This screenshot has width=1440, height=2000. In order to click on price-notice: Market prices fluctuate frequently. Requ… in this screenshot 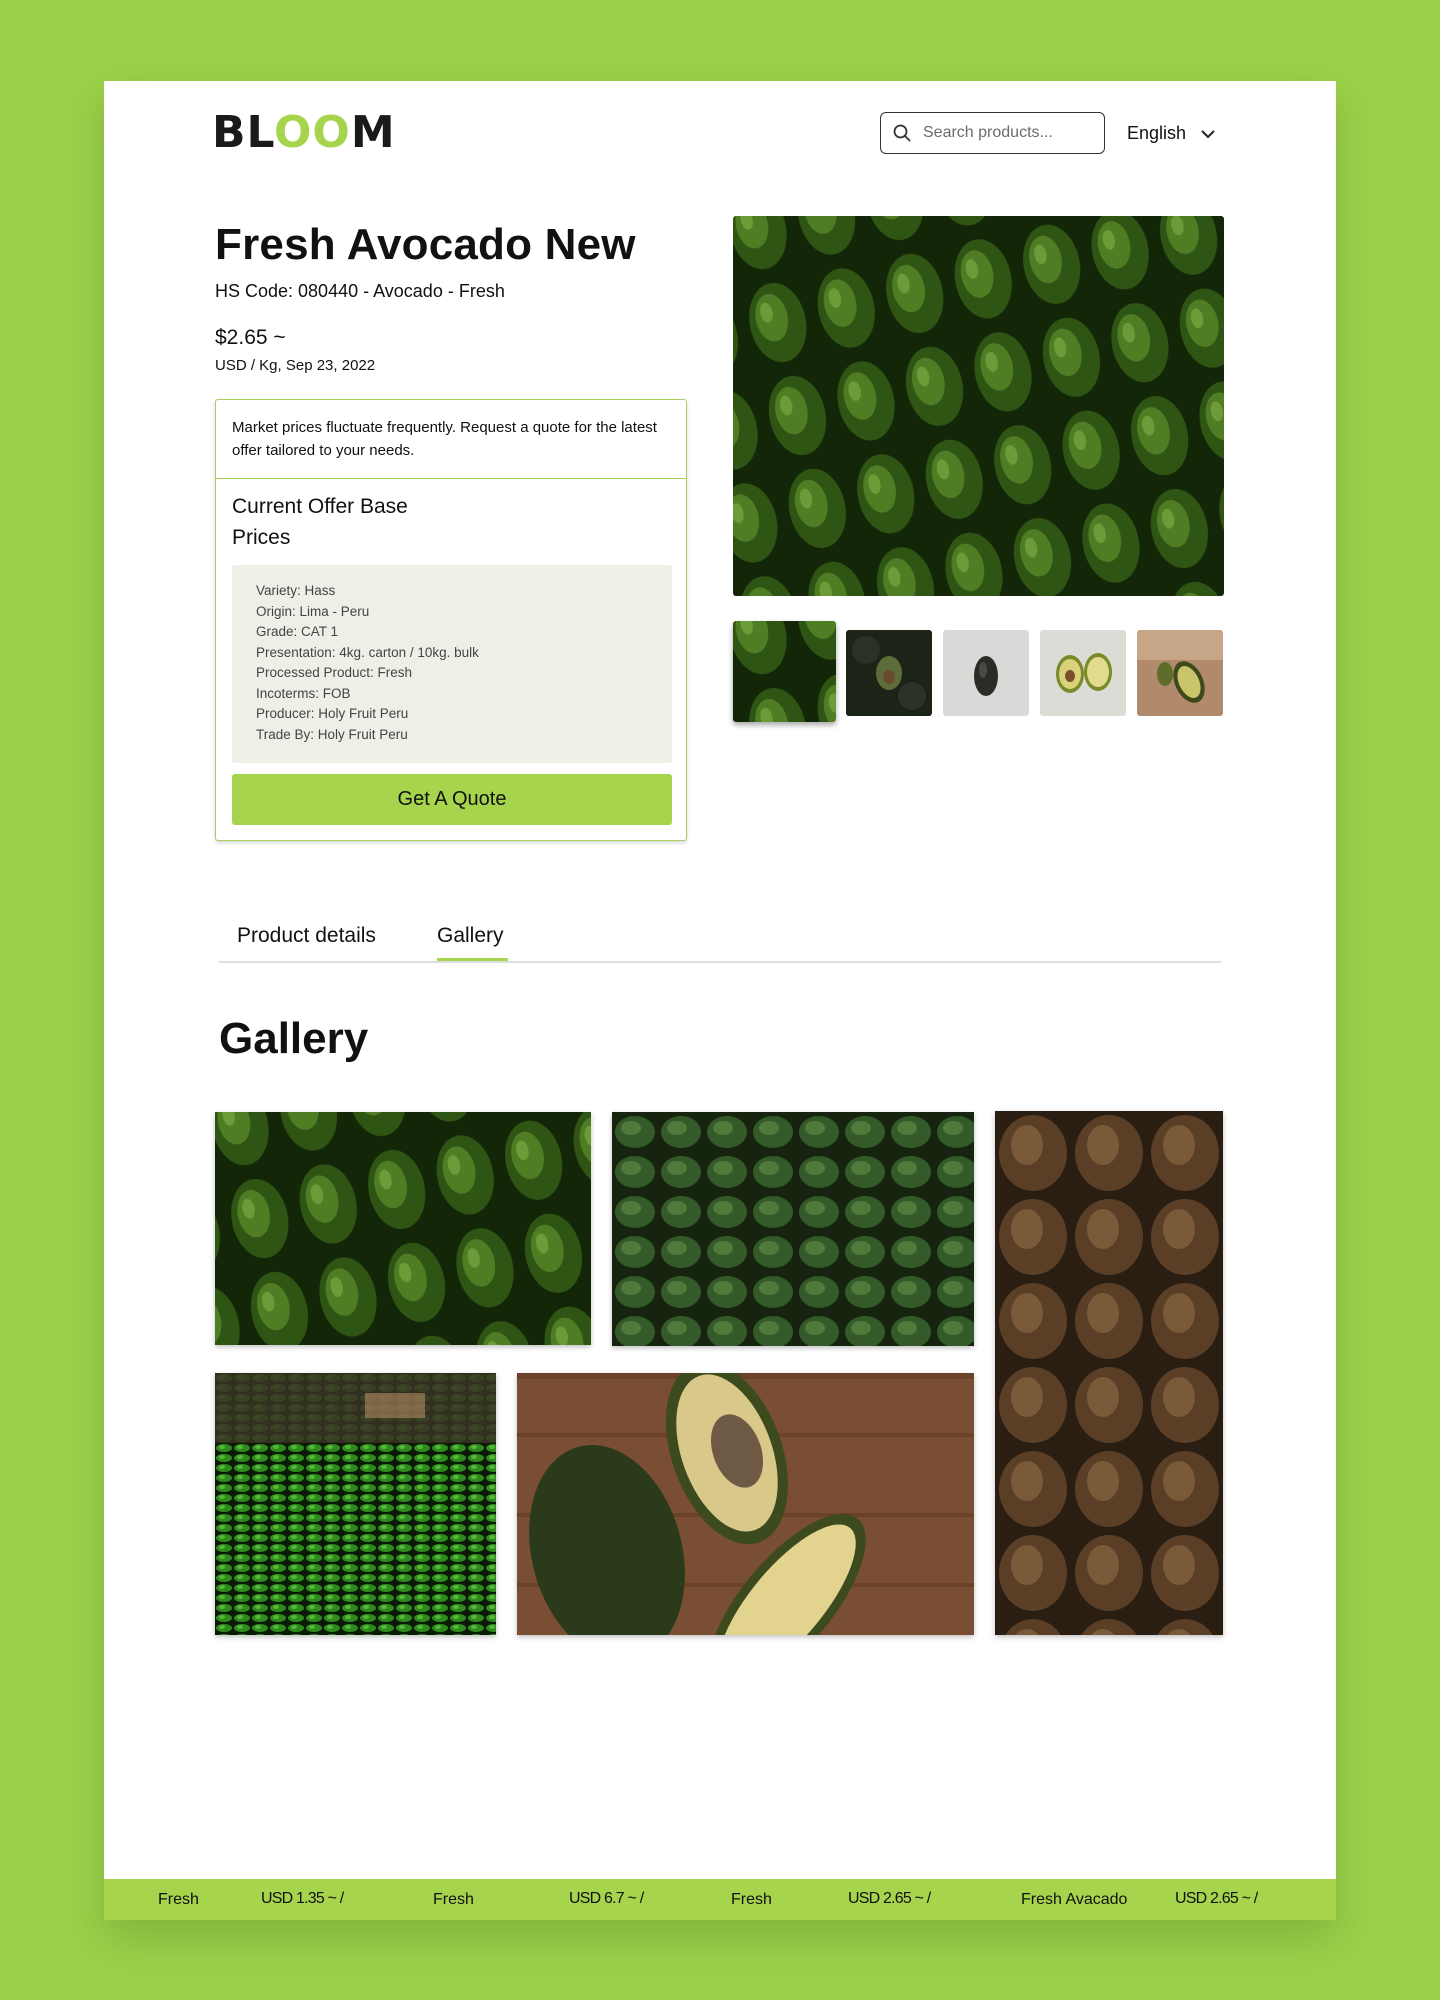, I will do `click(451, 439)`.